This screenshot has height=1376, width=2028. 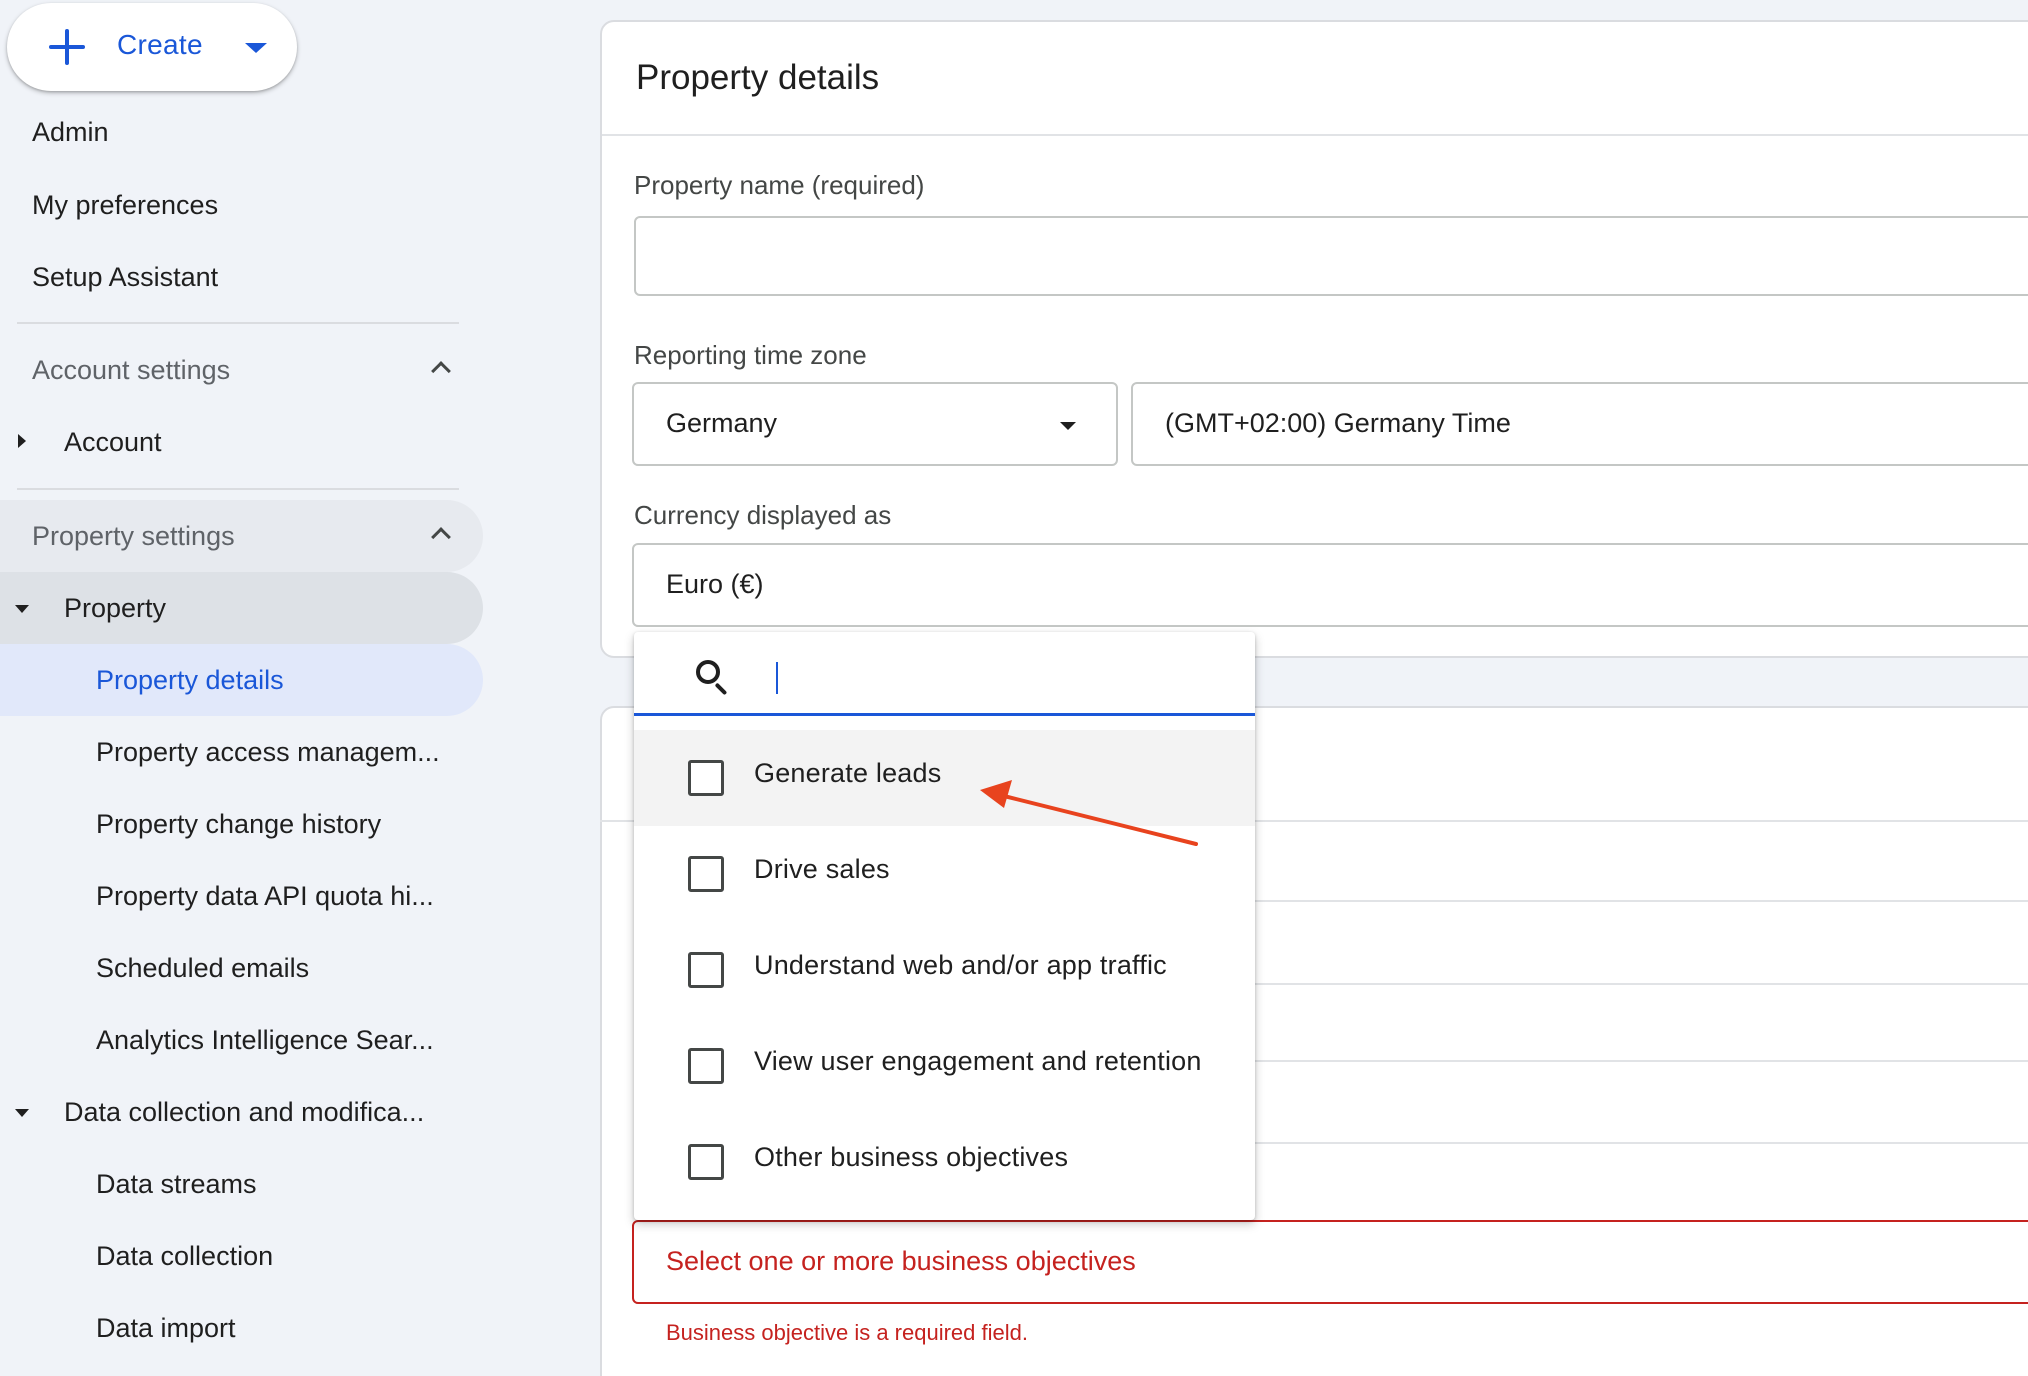 I want to click on sidebar-item-property-details: Property details, so click(x=190, y=680).